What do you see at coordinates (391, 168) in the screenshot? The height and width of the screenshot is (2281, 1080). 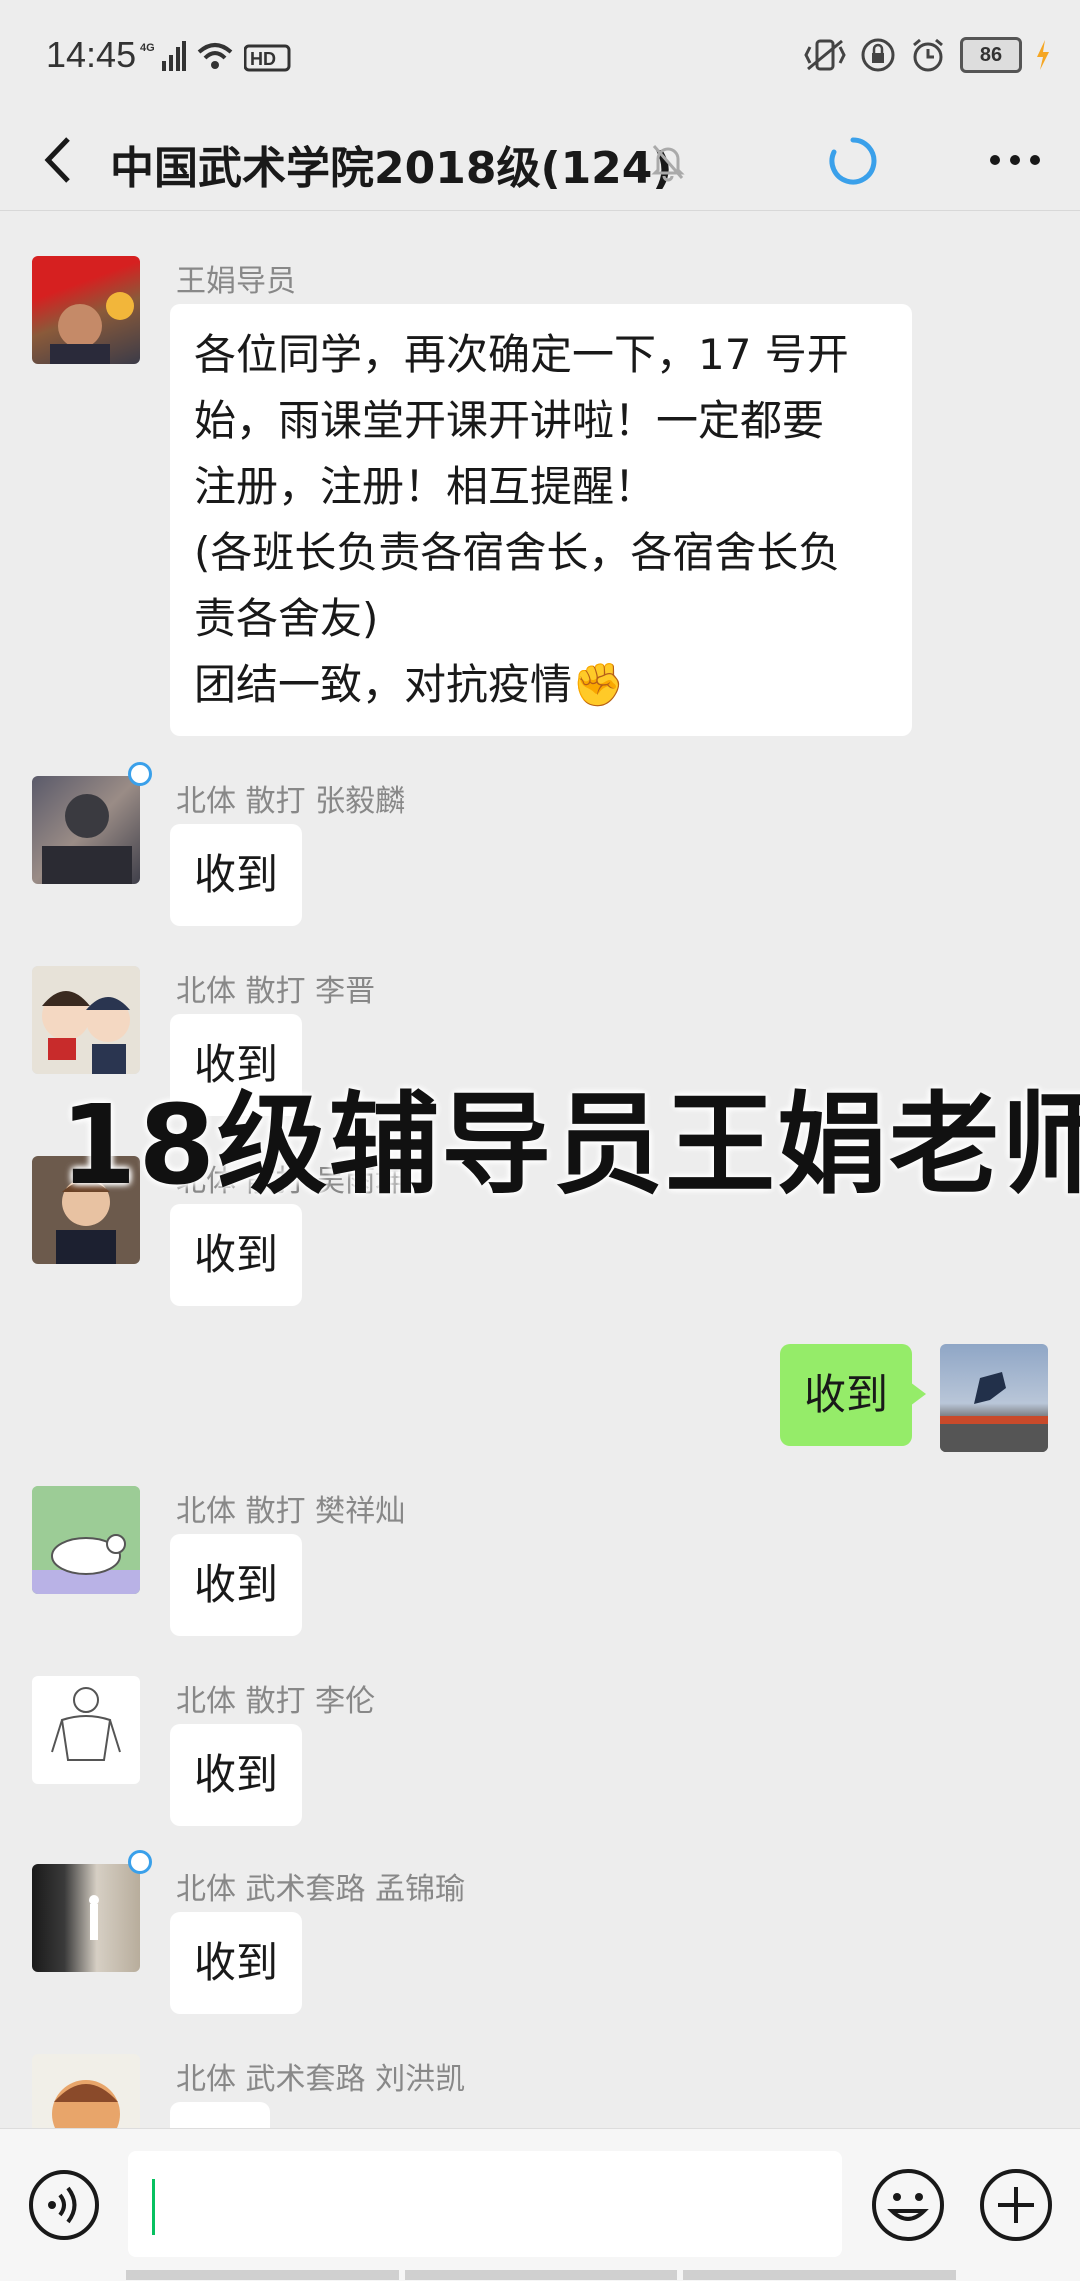 I see `chat-title: 中国武术学院2018级(124)` at bounding box center [391, 168].